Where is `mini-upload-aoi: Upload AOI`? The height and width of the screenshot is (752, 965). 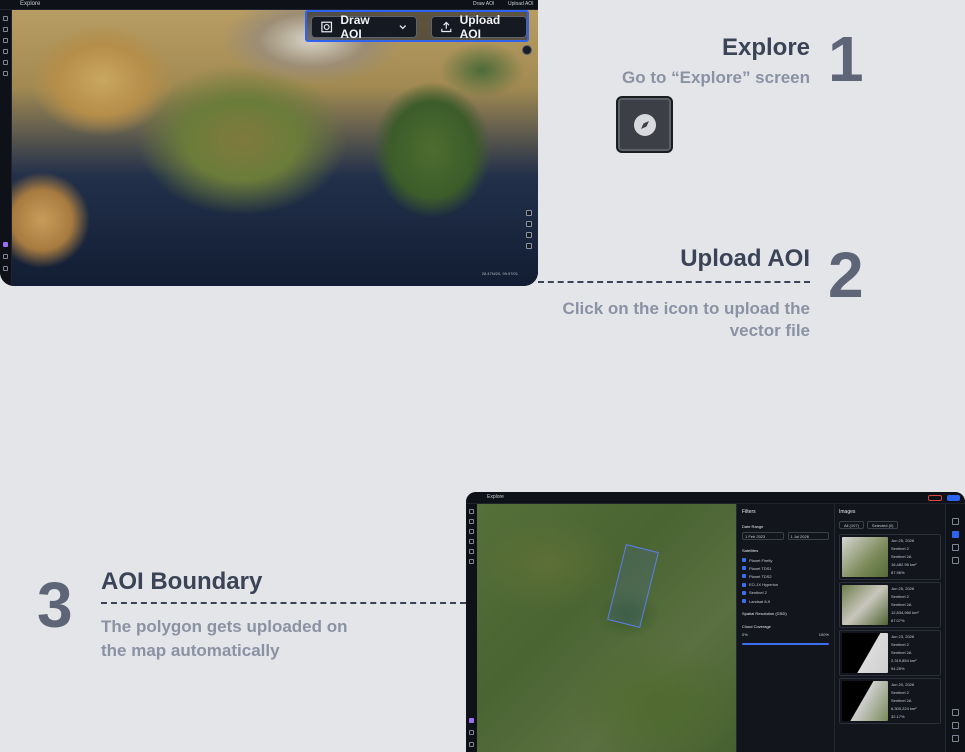
mini-upload-aoi: Upload AOI is located at coordinates (521, 4).